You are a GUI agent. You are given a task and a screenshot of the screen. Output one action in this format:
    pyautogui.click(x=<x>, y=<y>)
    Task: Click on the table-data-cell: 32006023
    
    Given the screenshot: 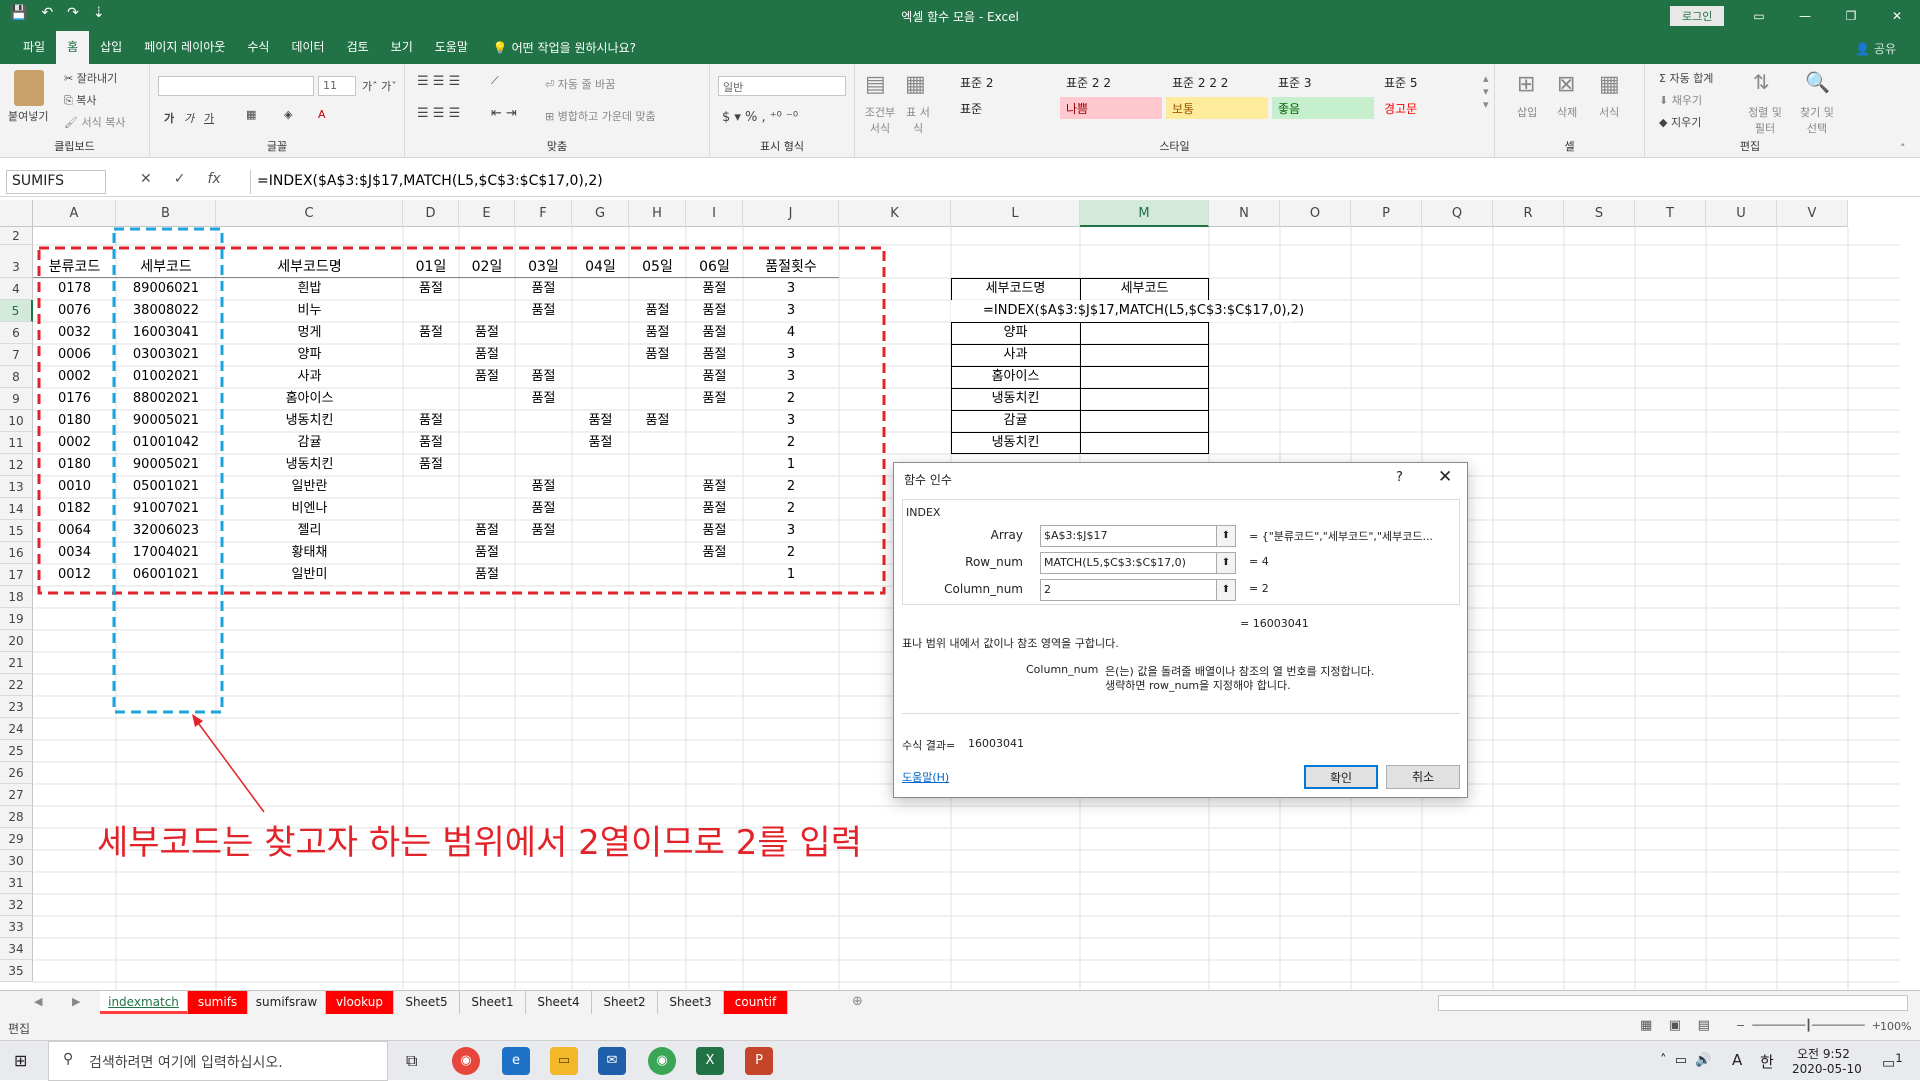 What is the action you would take?
    pyautogui.click(x=166, y=531)
    